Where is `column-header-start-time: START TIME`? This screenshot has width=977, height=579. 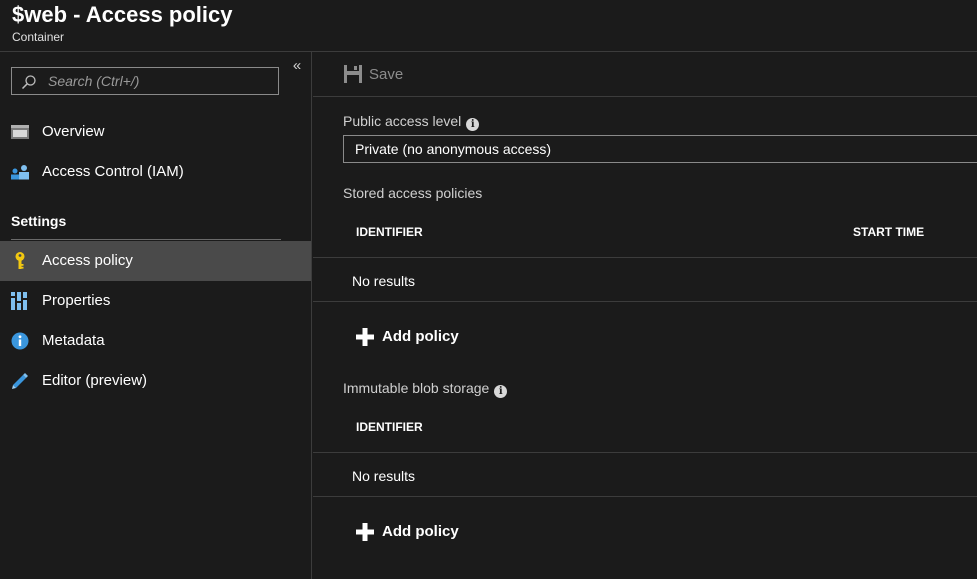 column-header-start-time: START TIME is located at coordinates (888, 232).